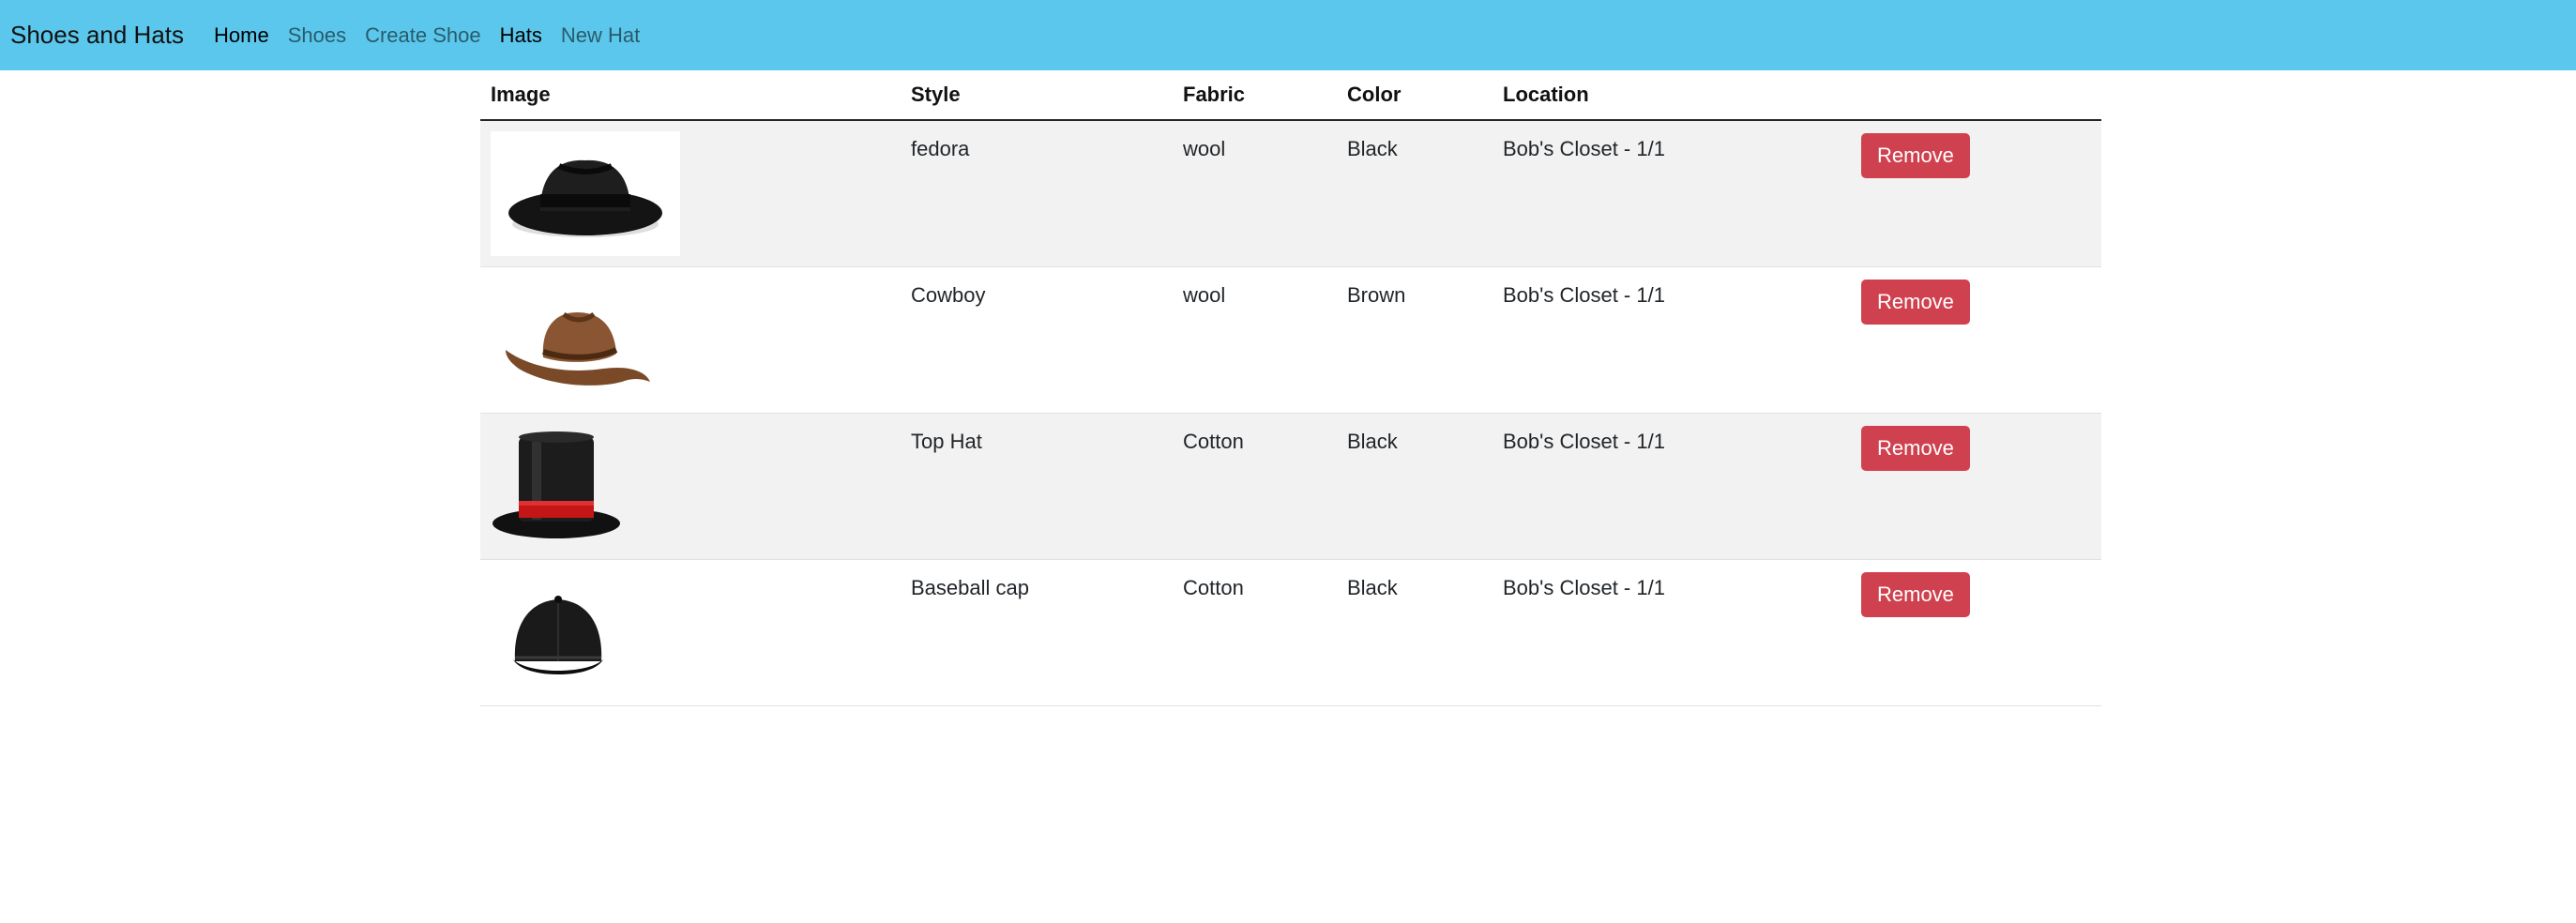  I want to click on column-header-location: Location, so click(1672, 96).